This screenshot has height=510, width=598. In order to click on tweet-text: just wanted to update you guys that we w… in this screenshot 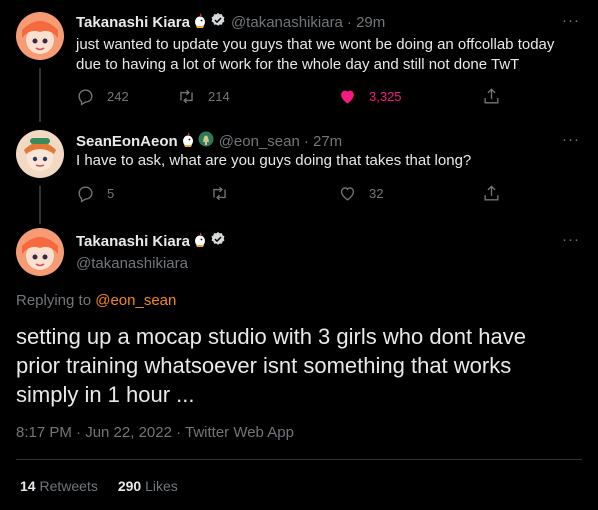, I will do `click(315, 54)`.